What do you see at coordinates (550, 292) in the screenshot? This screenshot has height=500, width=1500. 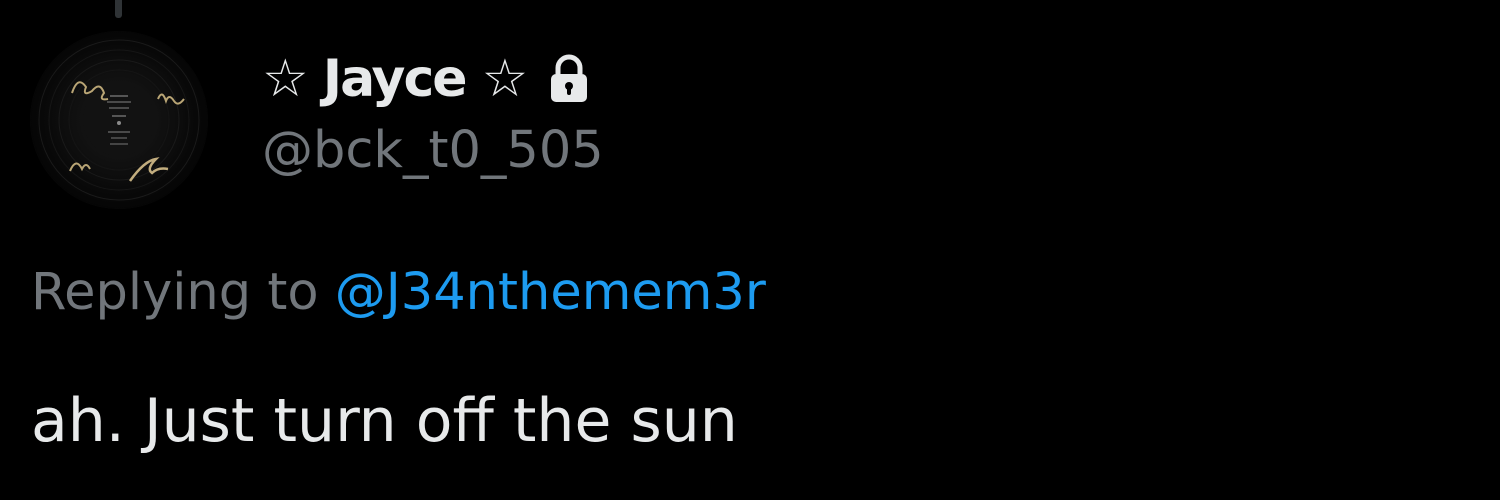 I see `reply-target-link: @J34nthemem3r` at bounding box center [550, 292].